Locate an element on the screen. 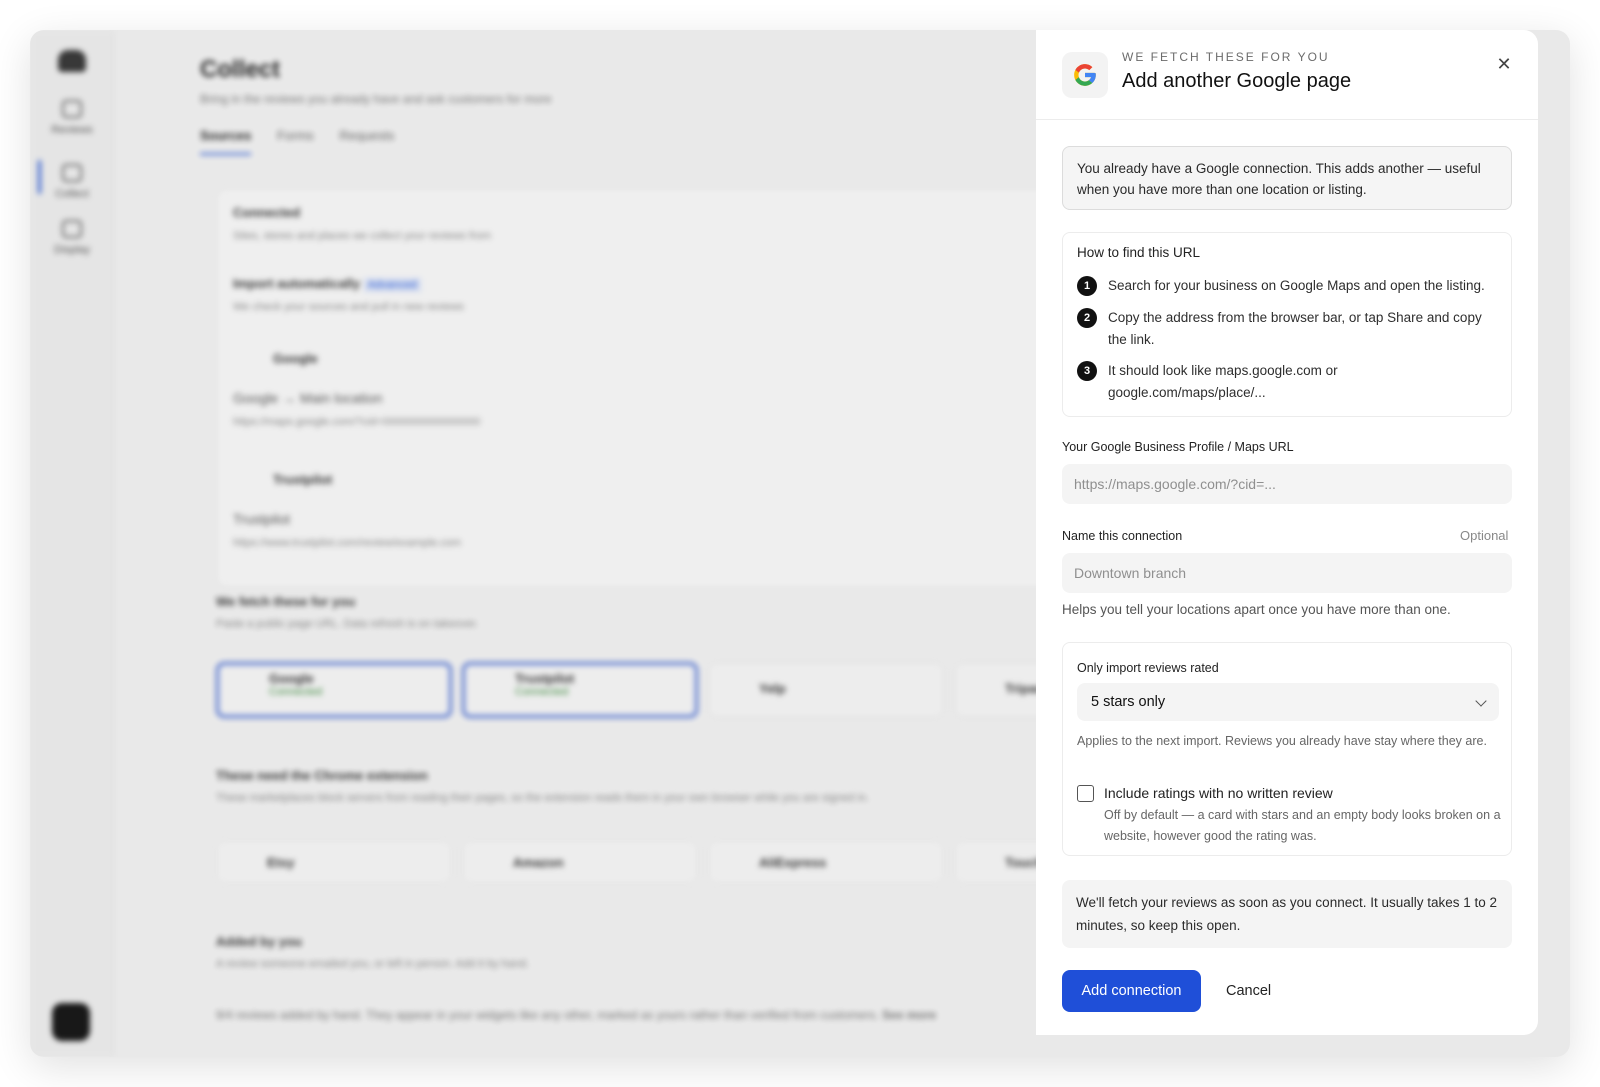 This screenshot has height=1087, width=1600. url-field-label: Your Google Business Profile / Maps URL is located at coordinates (1178, 447).